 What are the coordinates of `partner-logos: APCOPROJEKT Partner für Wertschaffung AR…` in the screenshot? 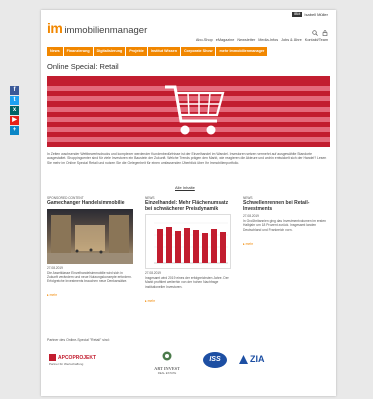 It's located at (188, 363).